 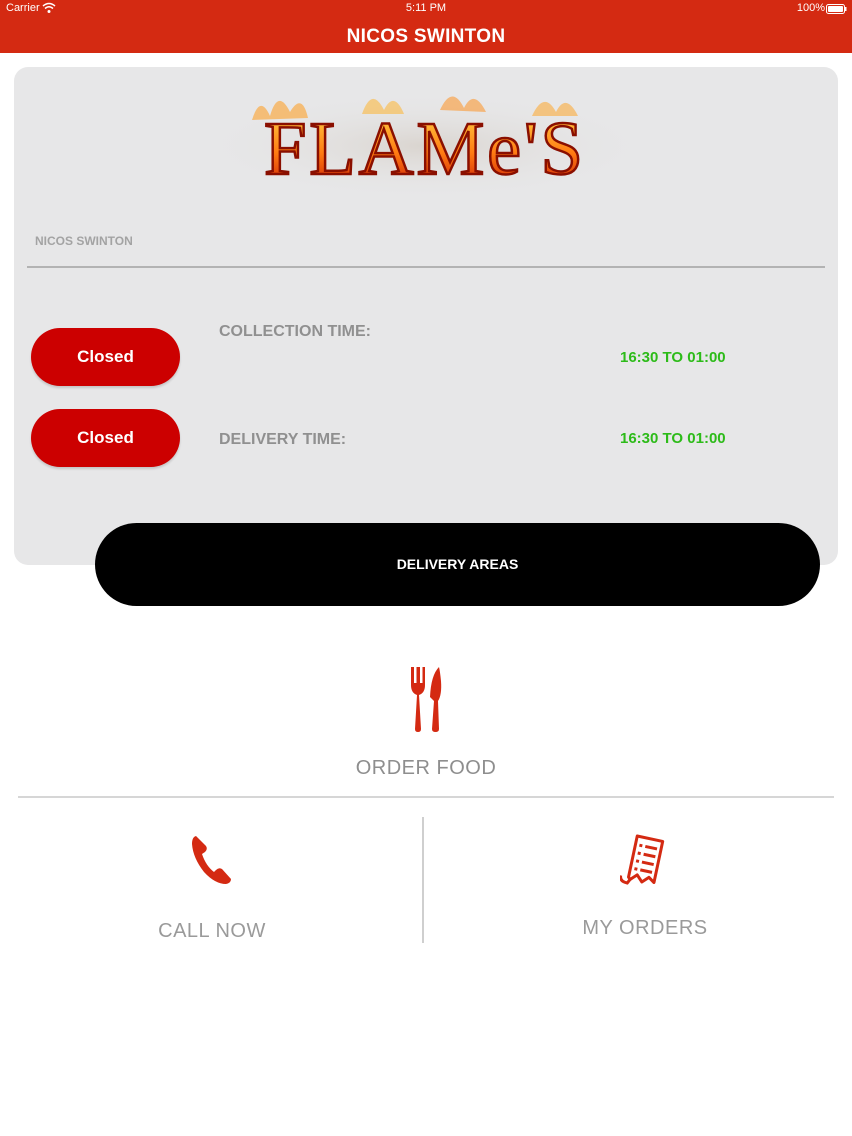 I want to click on battery-percent: 100%, so click(x=810, y=8).